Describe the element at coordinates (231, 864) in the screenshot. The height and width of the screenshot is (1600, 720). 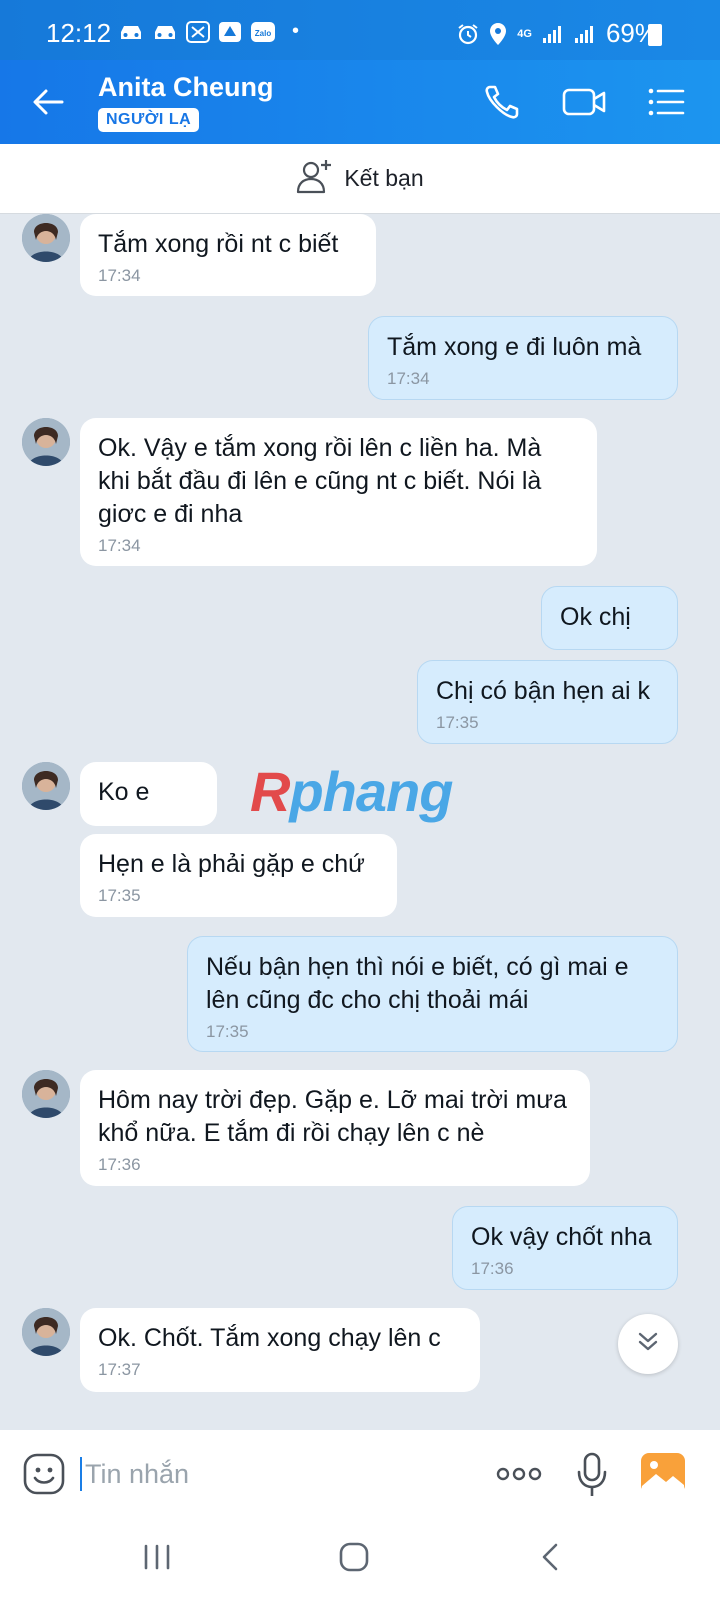
I see `message-text: Hẹn e là phải gặp e chứ` at that location.